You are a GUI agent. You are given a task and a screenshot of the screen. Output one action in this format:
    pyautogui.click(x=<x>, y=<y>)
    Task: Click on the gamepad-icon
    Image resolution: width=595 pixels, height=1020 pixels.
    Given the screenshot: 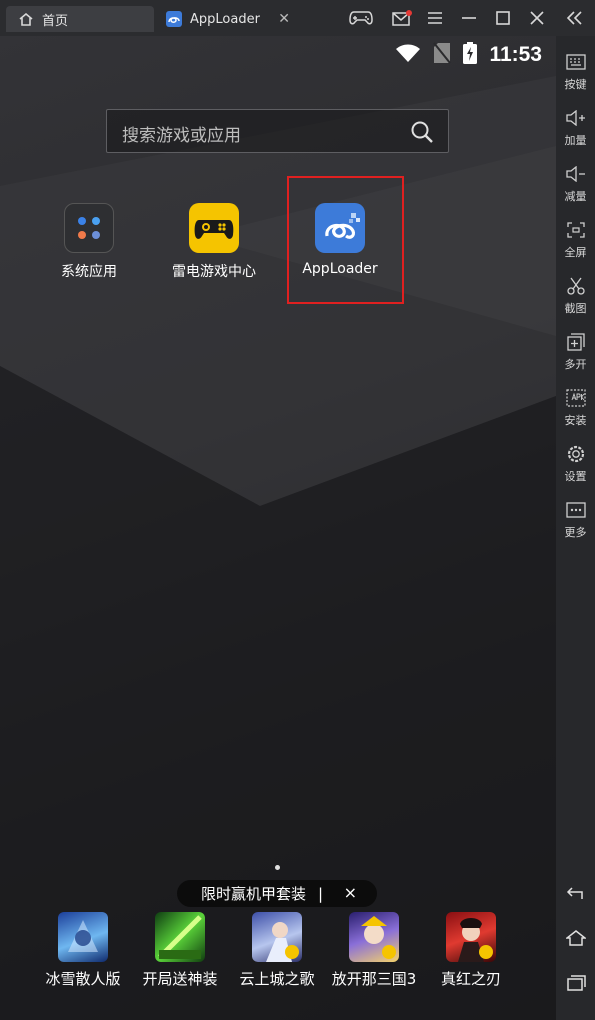 What is the action you would take?
    pyautogui.click(x=361, y=18)
    